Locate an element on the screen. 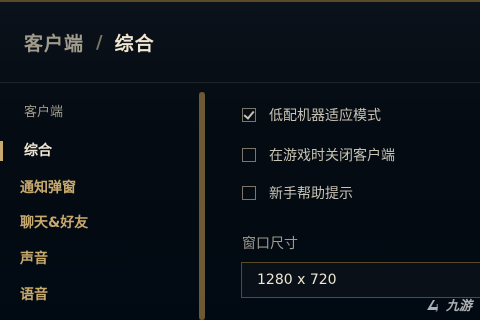 This screenshot has height=320, width=480. sidebar-item-general: 综合 is located at coordinates (95, 150).